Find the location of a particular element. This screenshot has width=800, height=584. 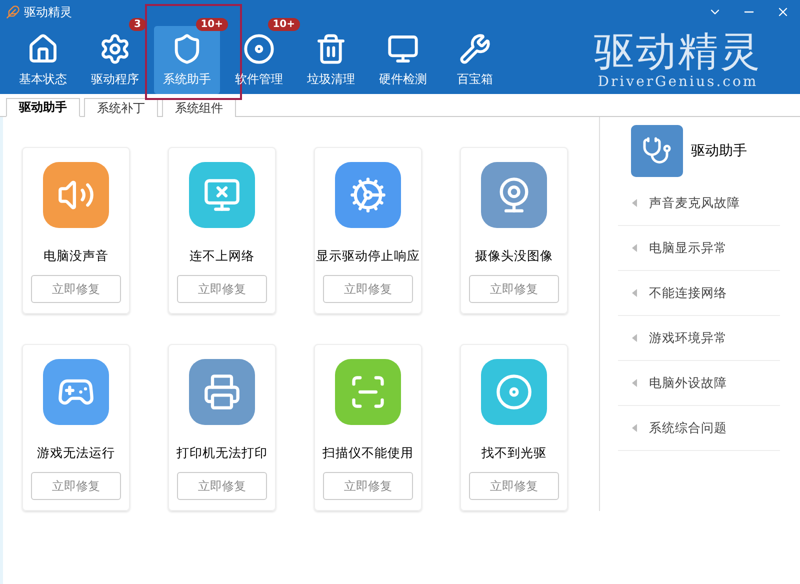

window-title: 驱动精灵 is located at coordinates (48, 12).